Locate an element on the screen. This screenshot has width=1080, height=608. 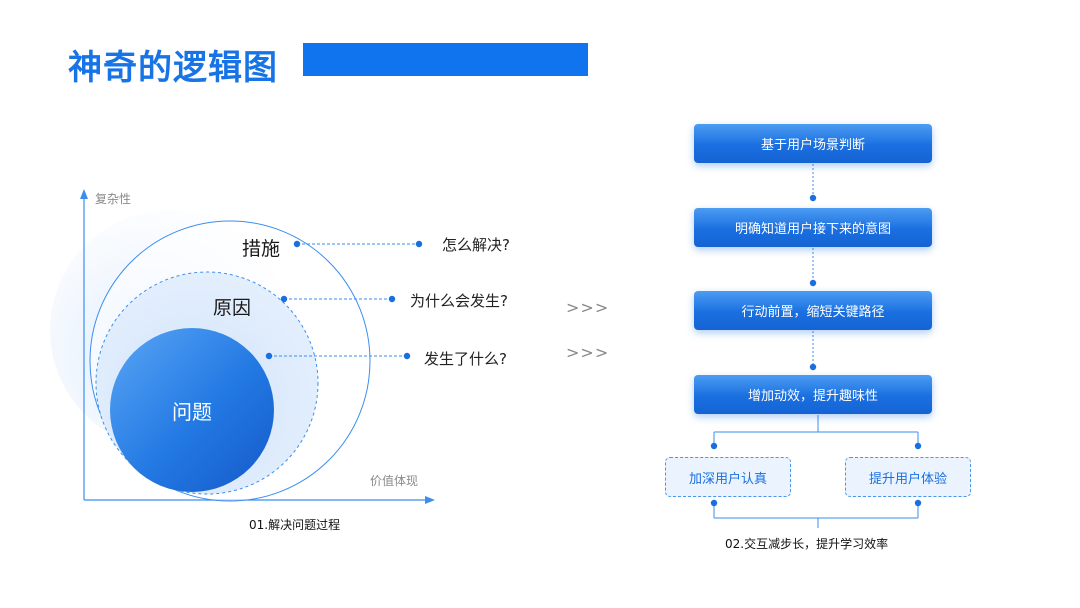
flow-caption: 02.交互减步长，提升学习效率 is located at coordinates (807, 544).